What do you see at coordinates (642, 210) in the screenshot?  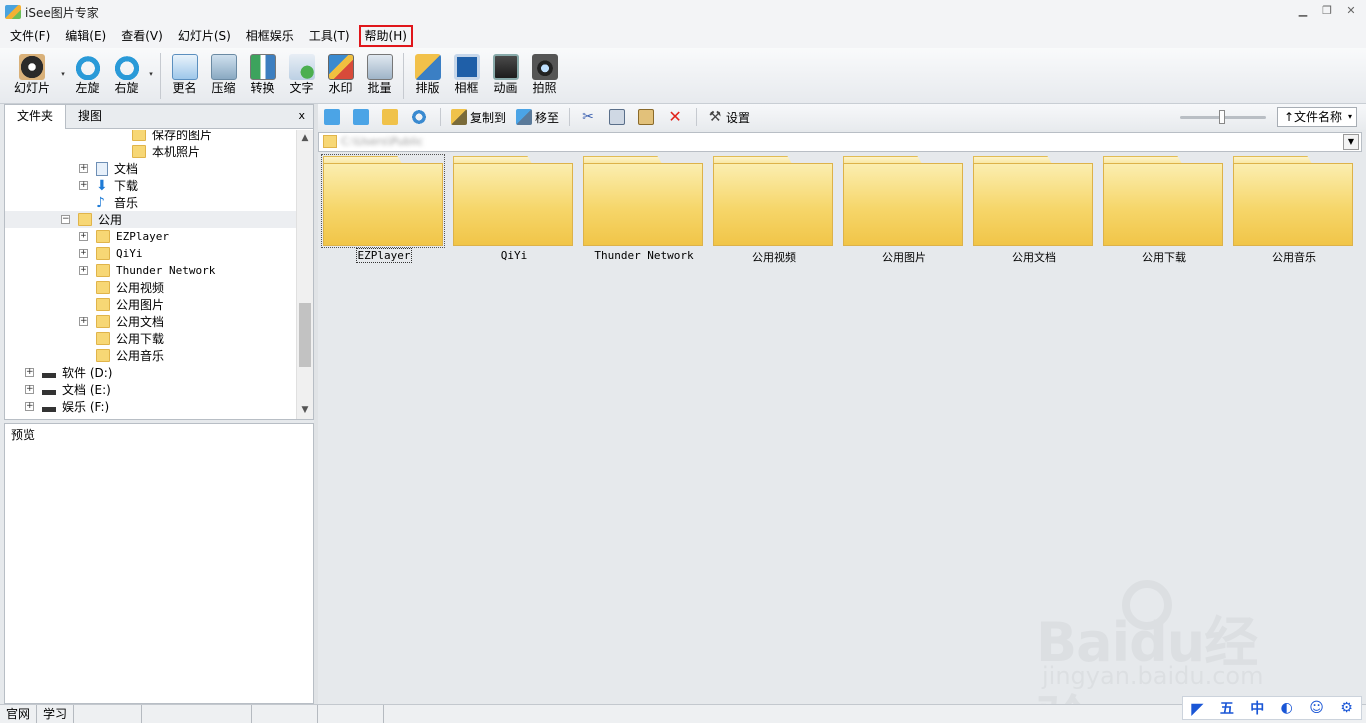 I see `folder-tile: Thunder Network` at bounding box center [642, 210].